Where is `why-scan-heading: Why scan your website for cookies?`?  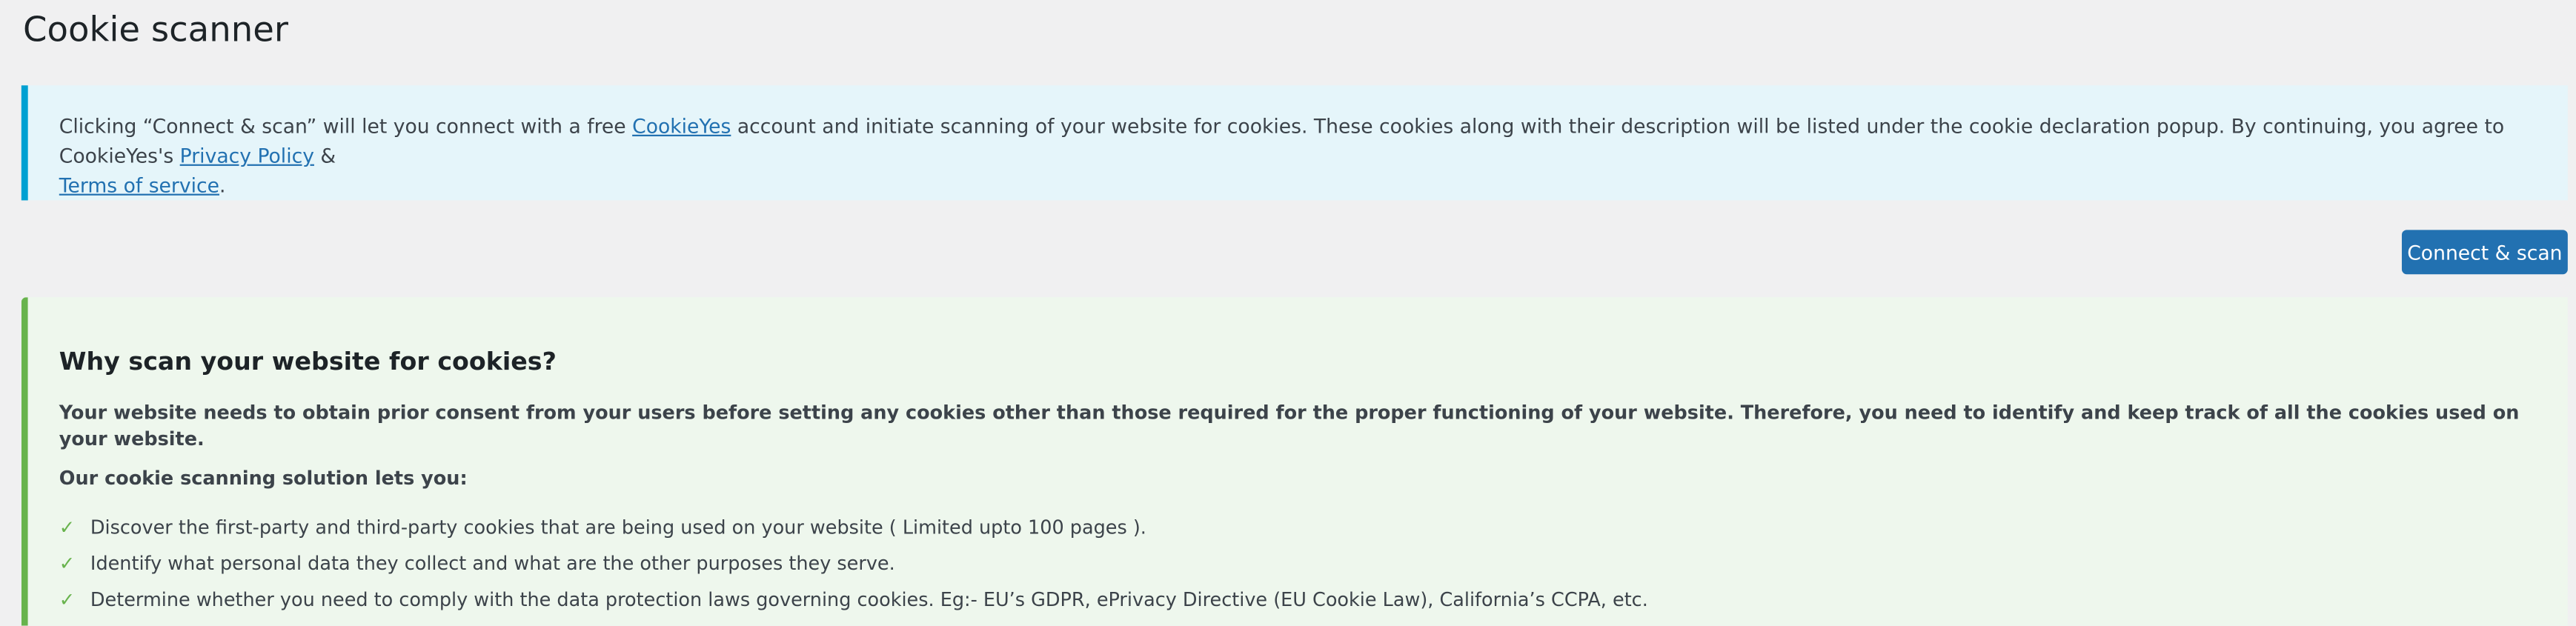 why-scan-heading: Why scan your website for cookies? is located at coordinates (308, 361).